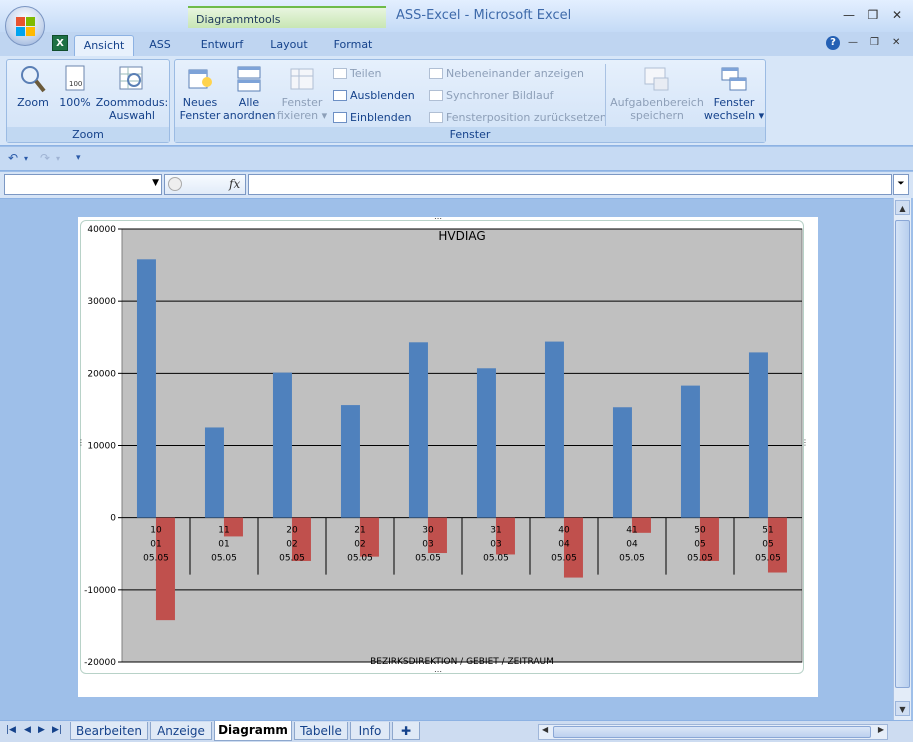  Describe the element at coordinates (78, 158) in the screenshot. I see `customize-toolbar-icon: ▾` at that location.